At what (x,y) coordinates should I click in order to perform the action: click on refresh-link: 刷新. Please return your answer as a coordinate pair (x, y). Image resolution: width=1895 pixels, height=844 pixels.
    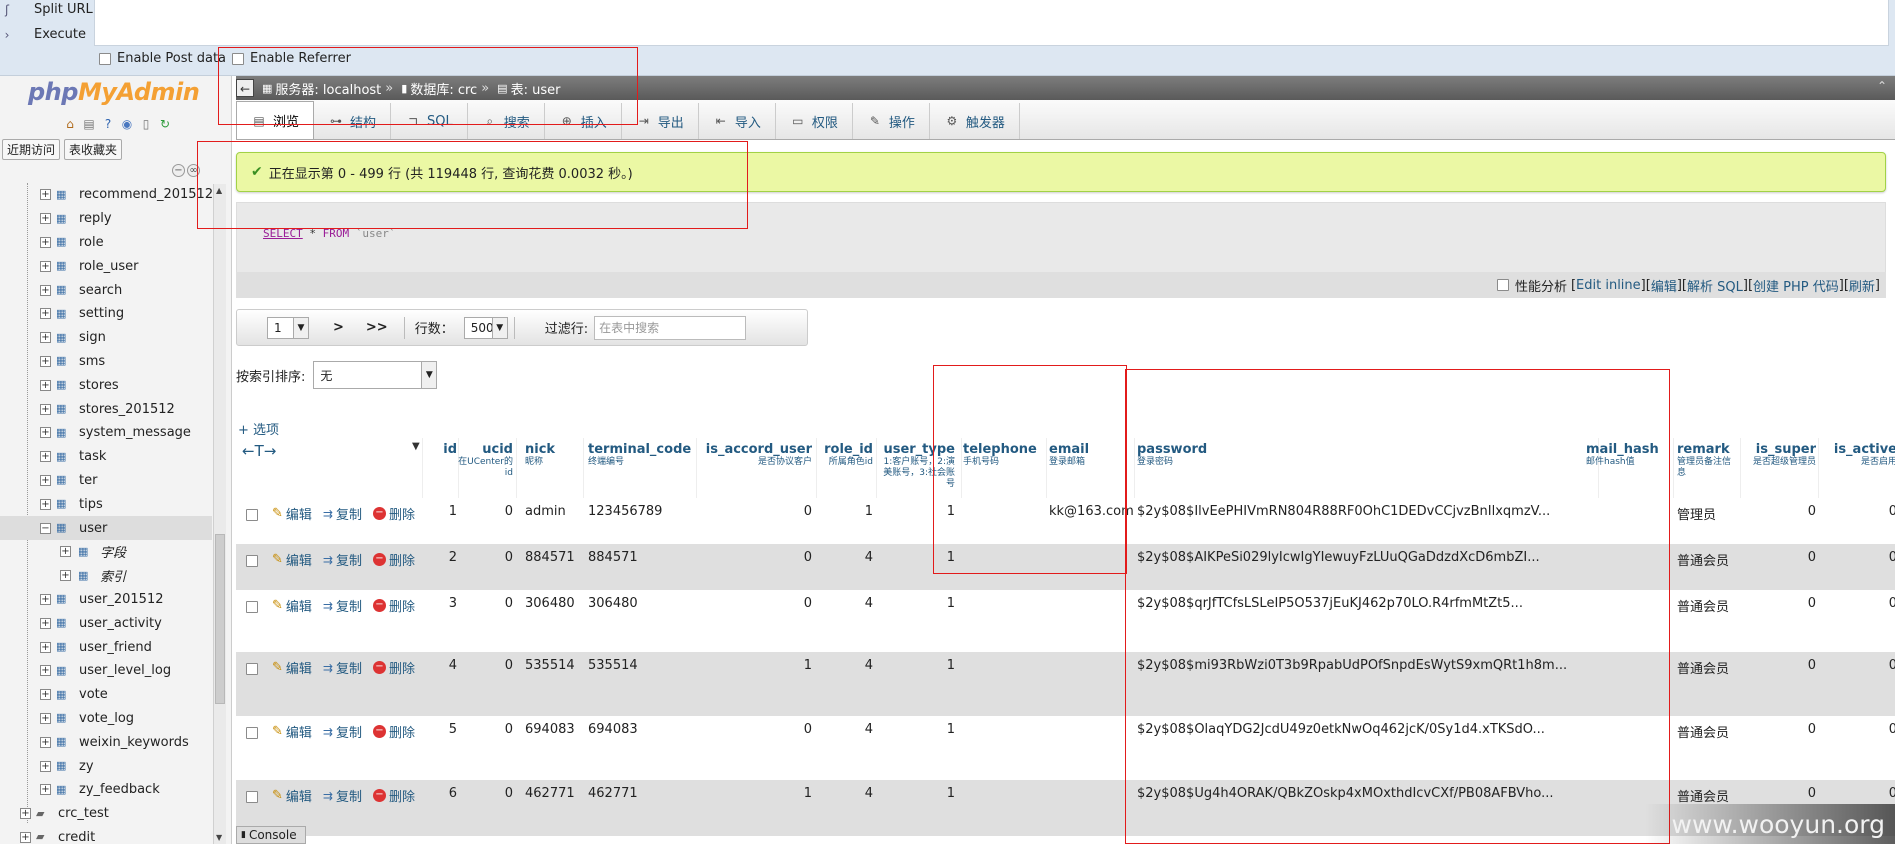
    Looking at the image, I should click on (1862, 285).